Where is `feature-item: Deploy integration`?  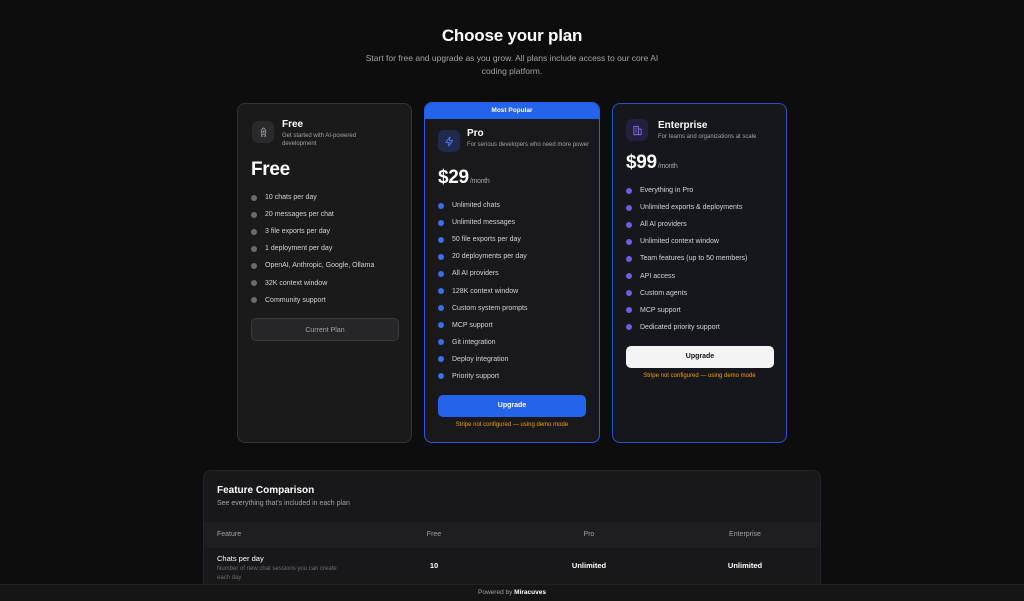 feature-item: Deploy integration is located at coordinates (482, 359).